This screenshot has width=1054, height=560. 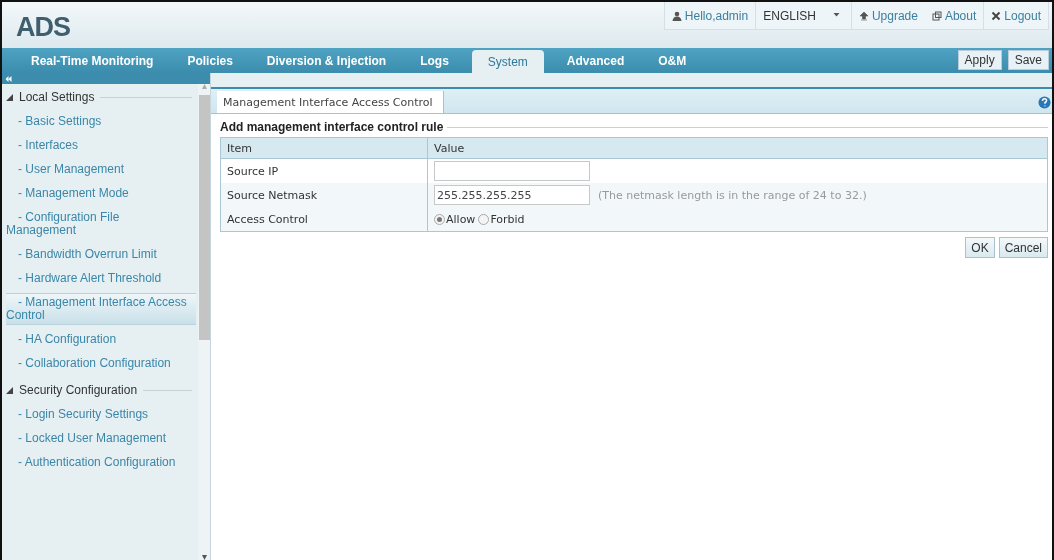 I want to click on section-title: Add management interface control rule, so click(x=332, y=127).